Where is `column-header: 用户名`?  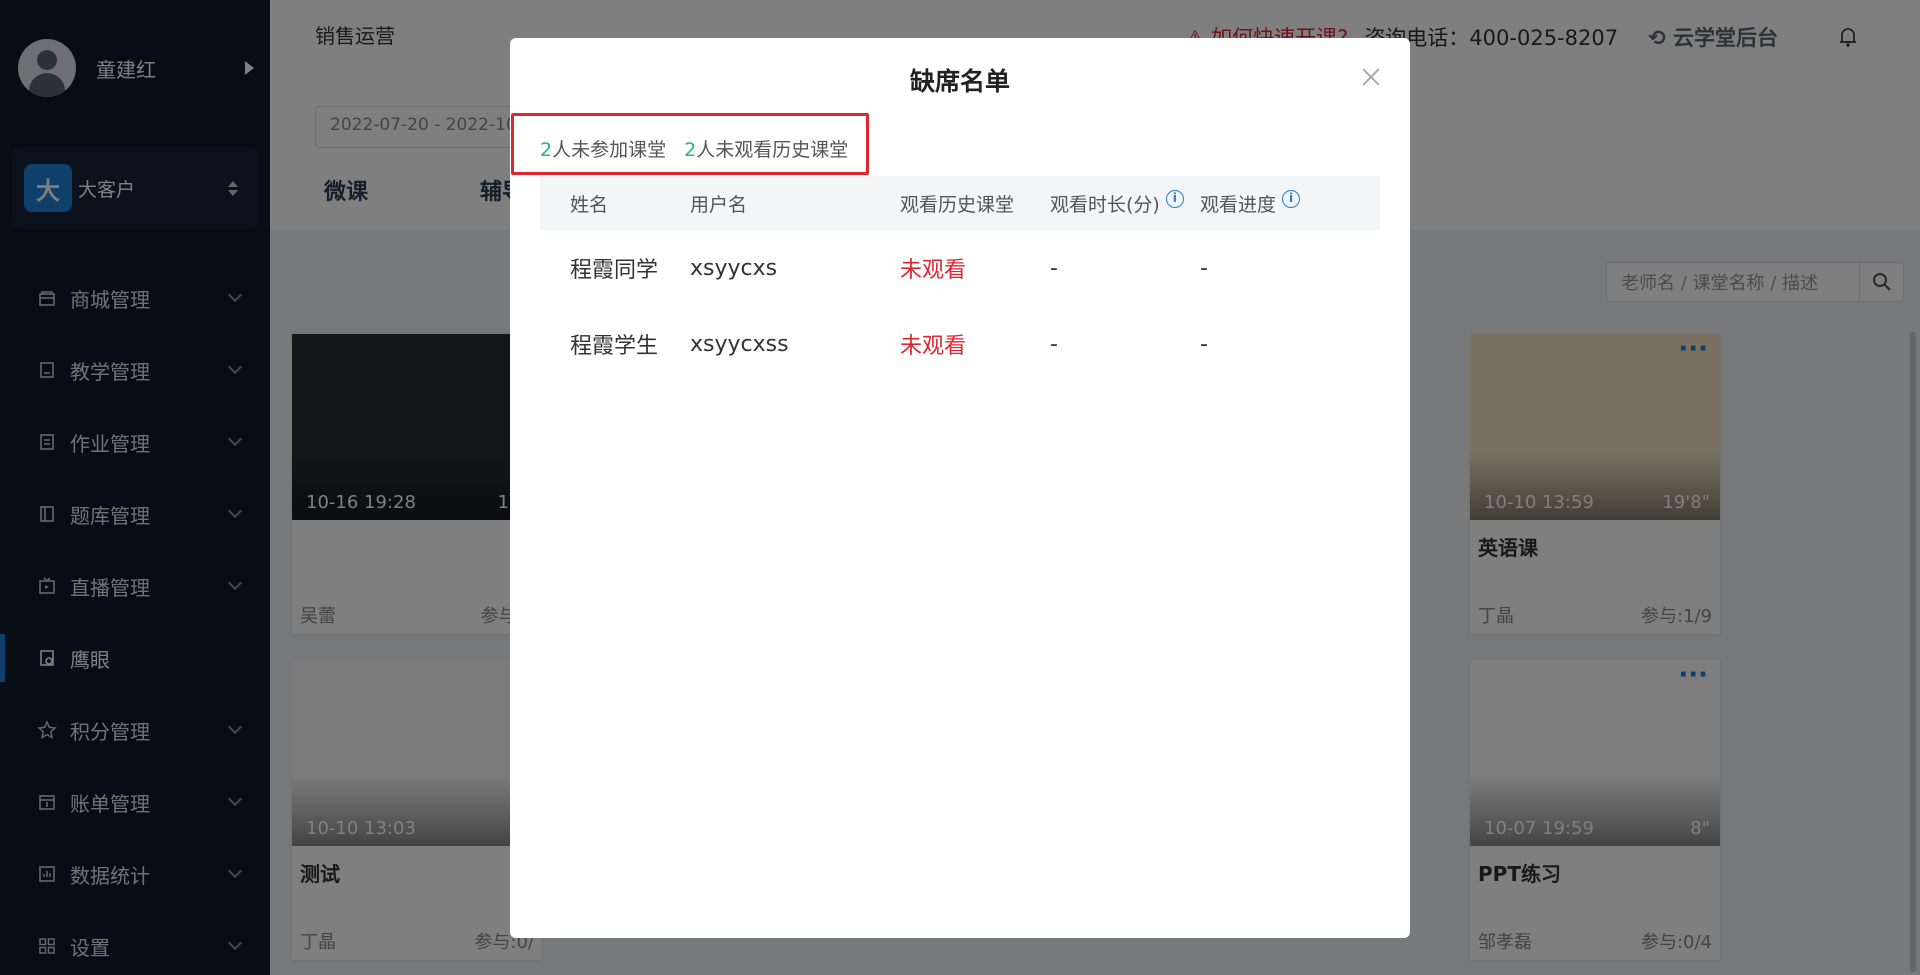 column-header: 用户名 is located at coordinates (719, 204).